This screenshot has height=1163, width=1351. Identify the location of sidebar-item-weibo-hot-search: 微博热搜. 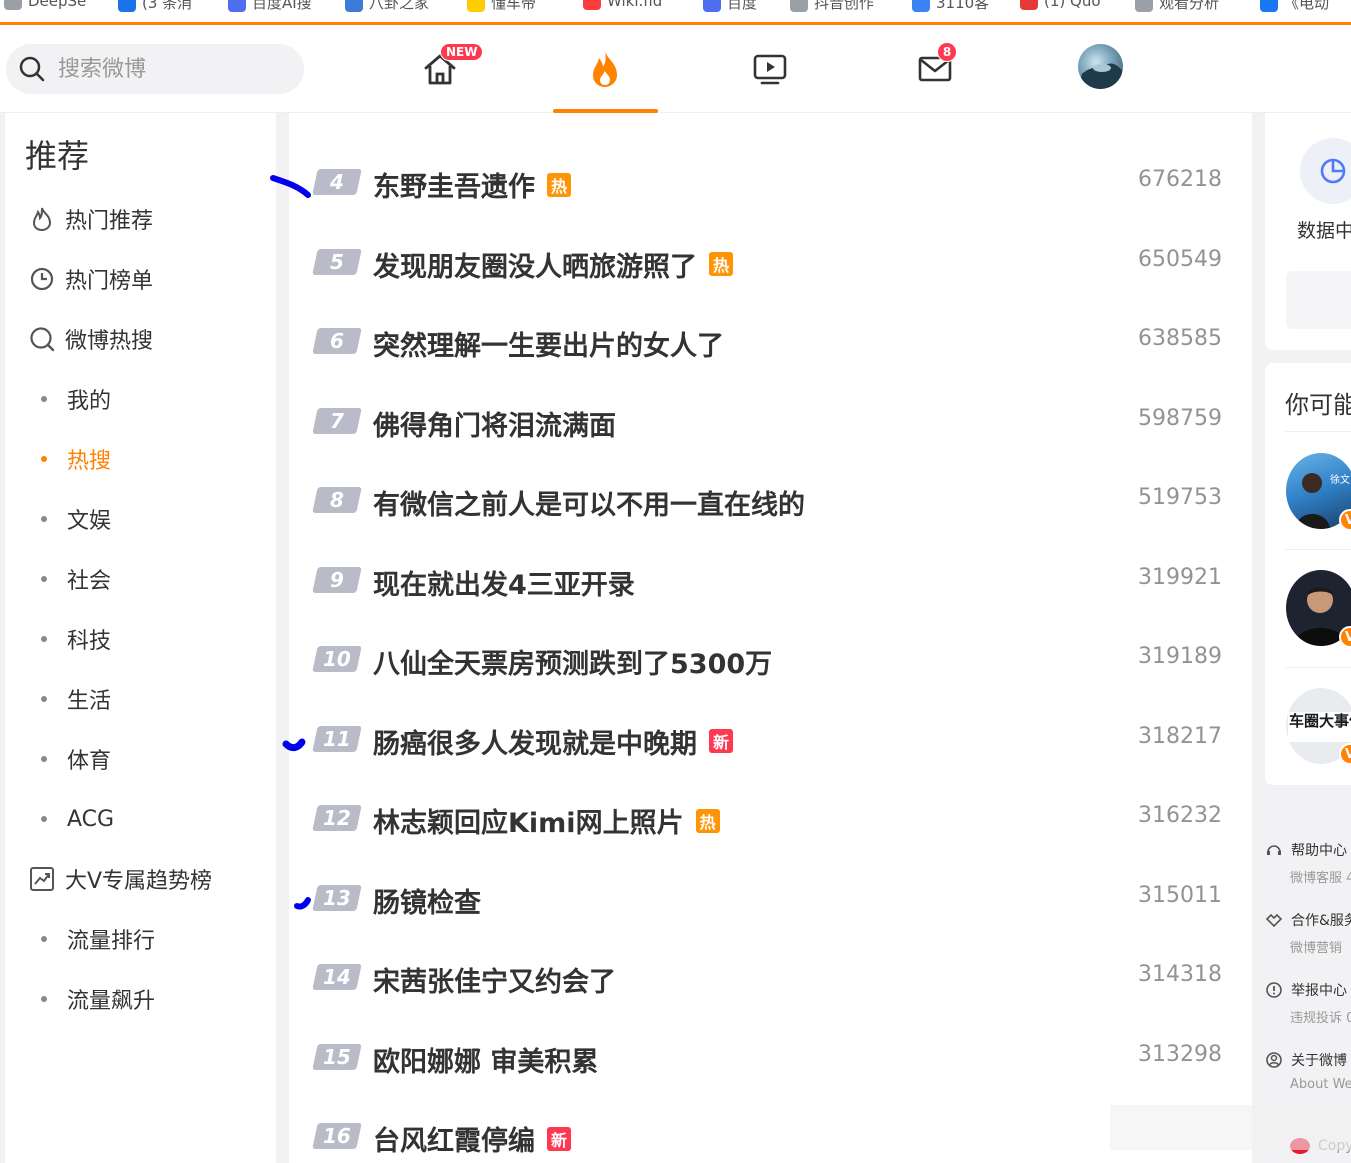
(91, 339).